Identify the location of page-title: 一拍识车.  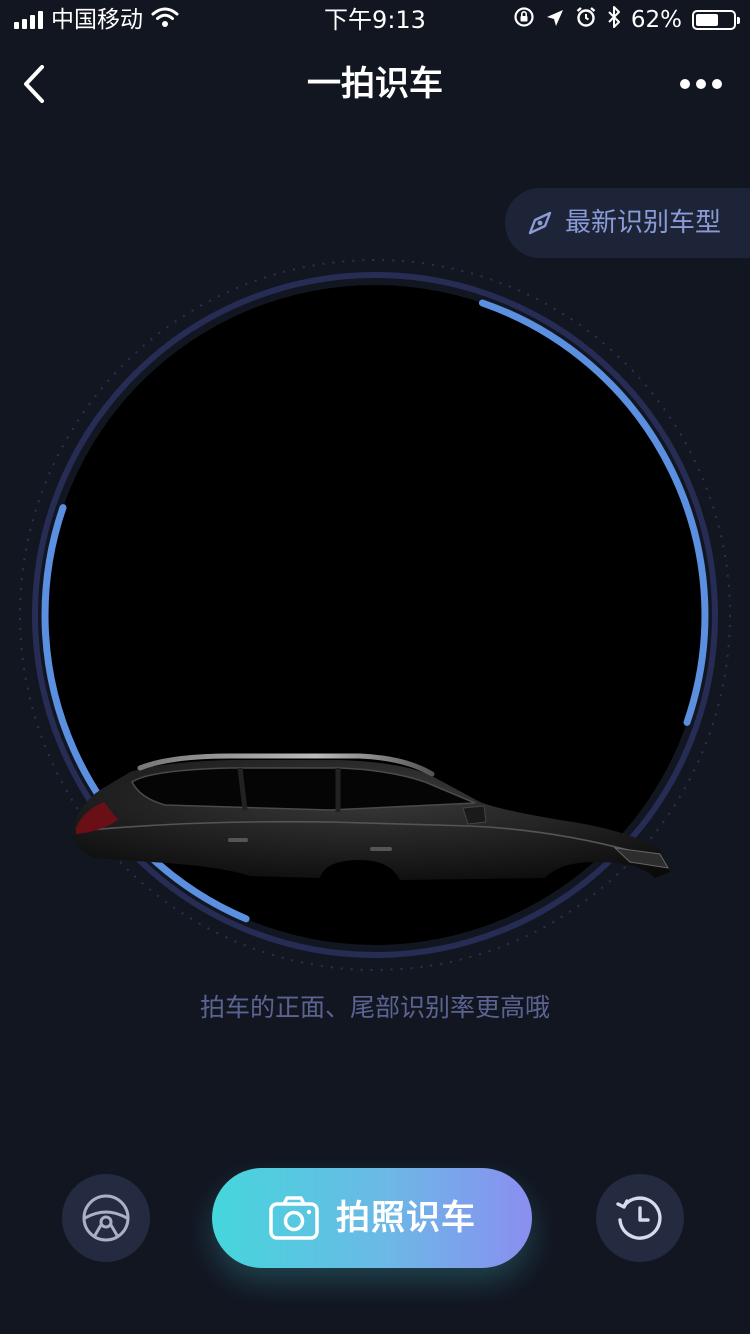
(375, 84).